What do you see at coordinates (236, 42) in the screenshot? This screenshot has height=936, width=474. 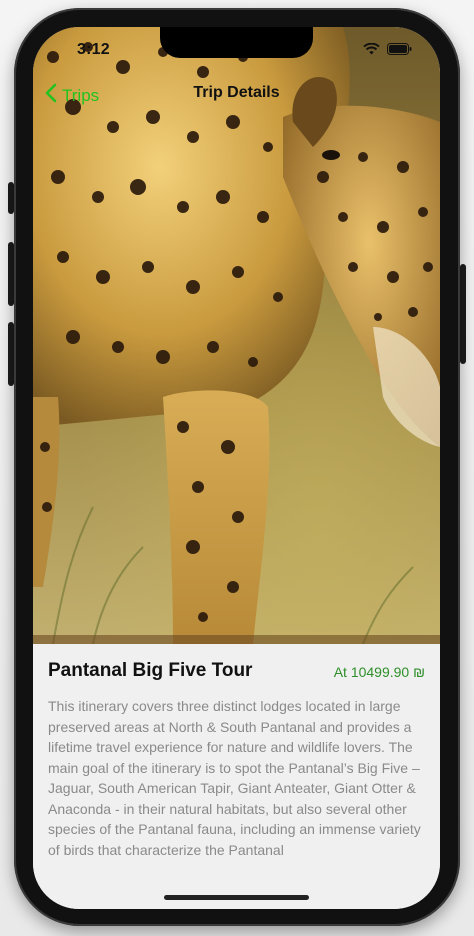 I see `device-notch` at bounding box center [236, 42].